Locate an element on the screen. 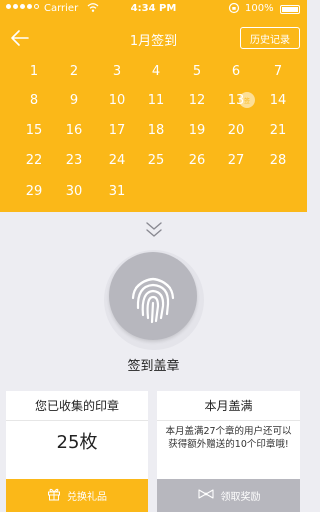 The height and width of the screenshot is (512, 320). calendar-day-number: 2 is located at coordinates (74, 71).